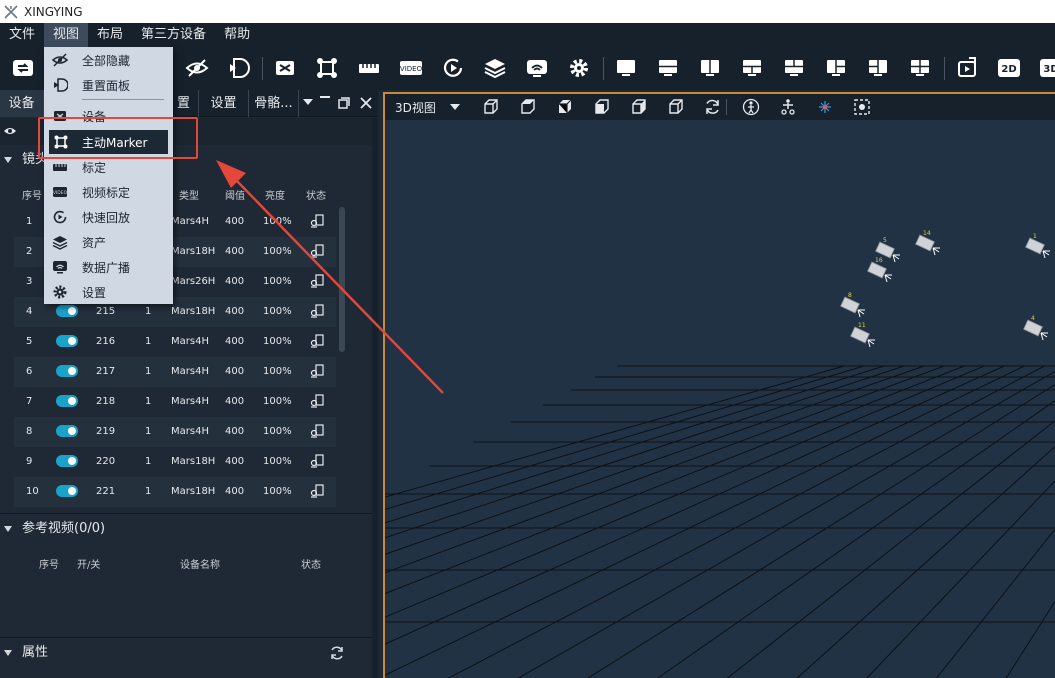 The width and height of the screenshot is (1055, 678). What do you see at coordinates (927, 243) in the screenshot?
I see `scene-camera: 14` at bounding box center [927, 243].